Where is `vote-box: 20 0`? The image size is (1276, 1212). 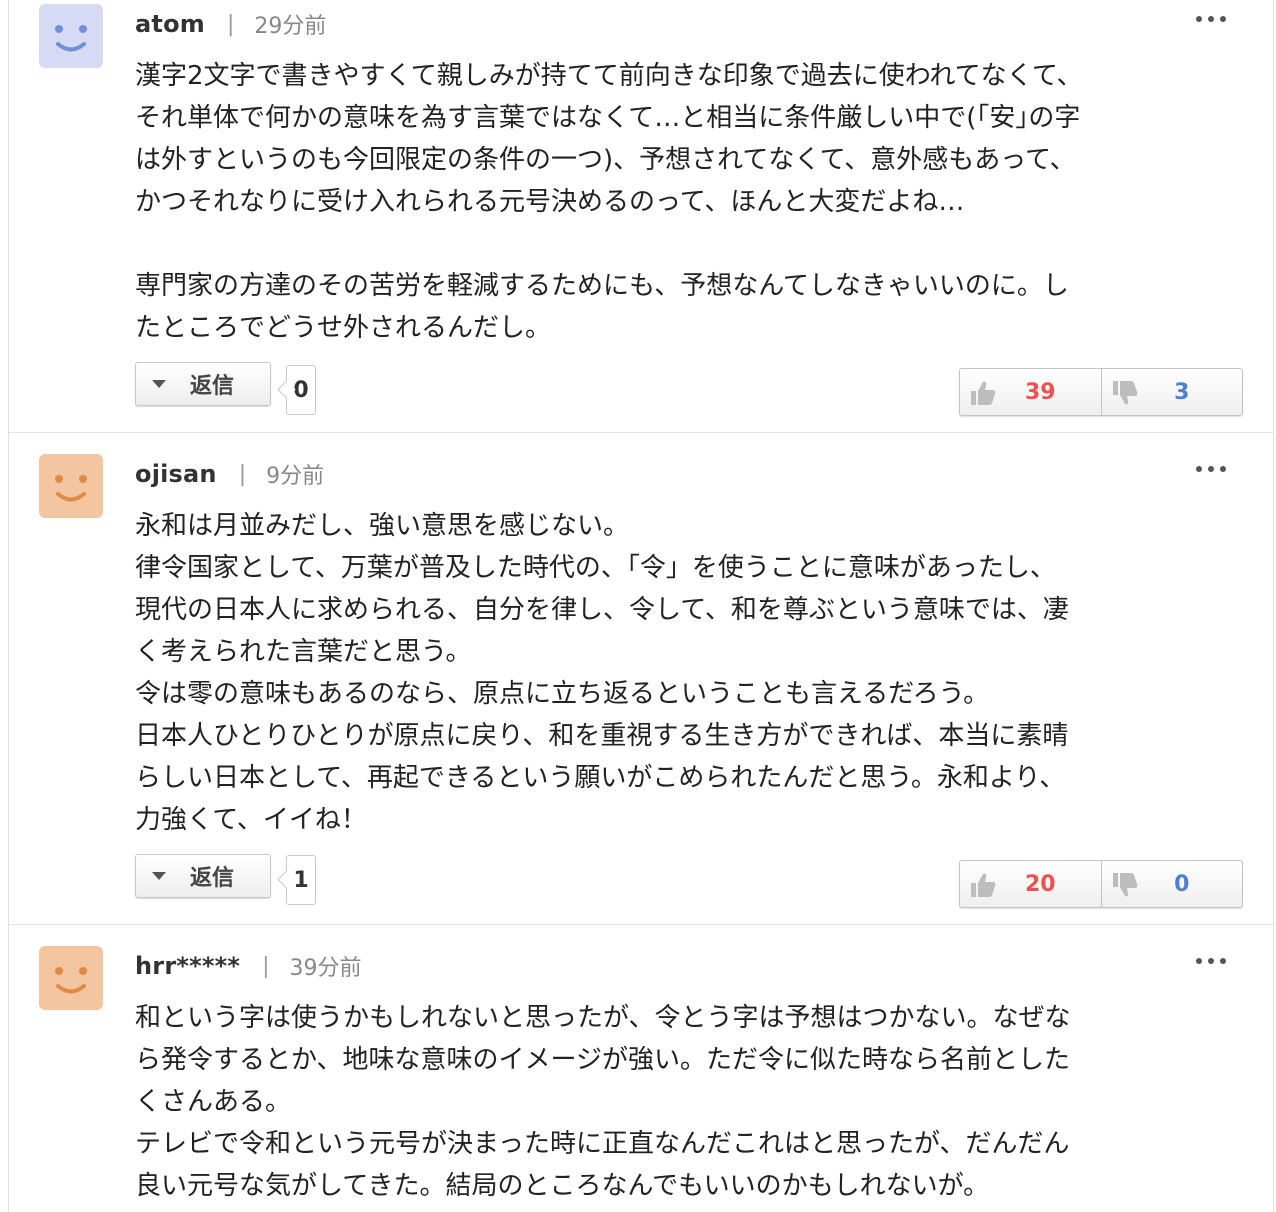 vote-box: 20 0 is located at coordinates (1101, 884).